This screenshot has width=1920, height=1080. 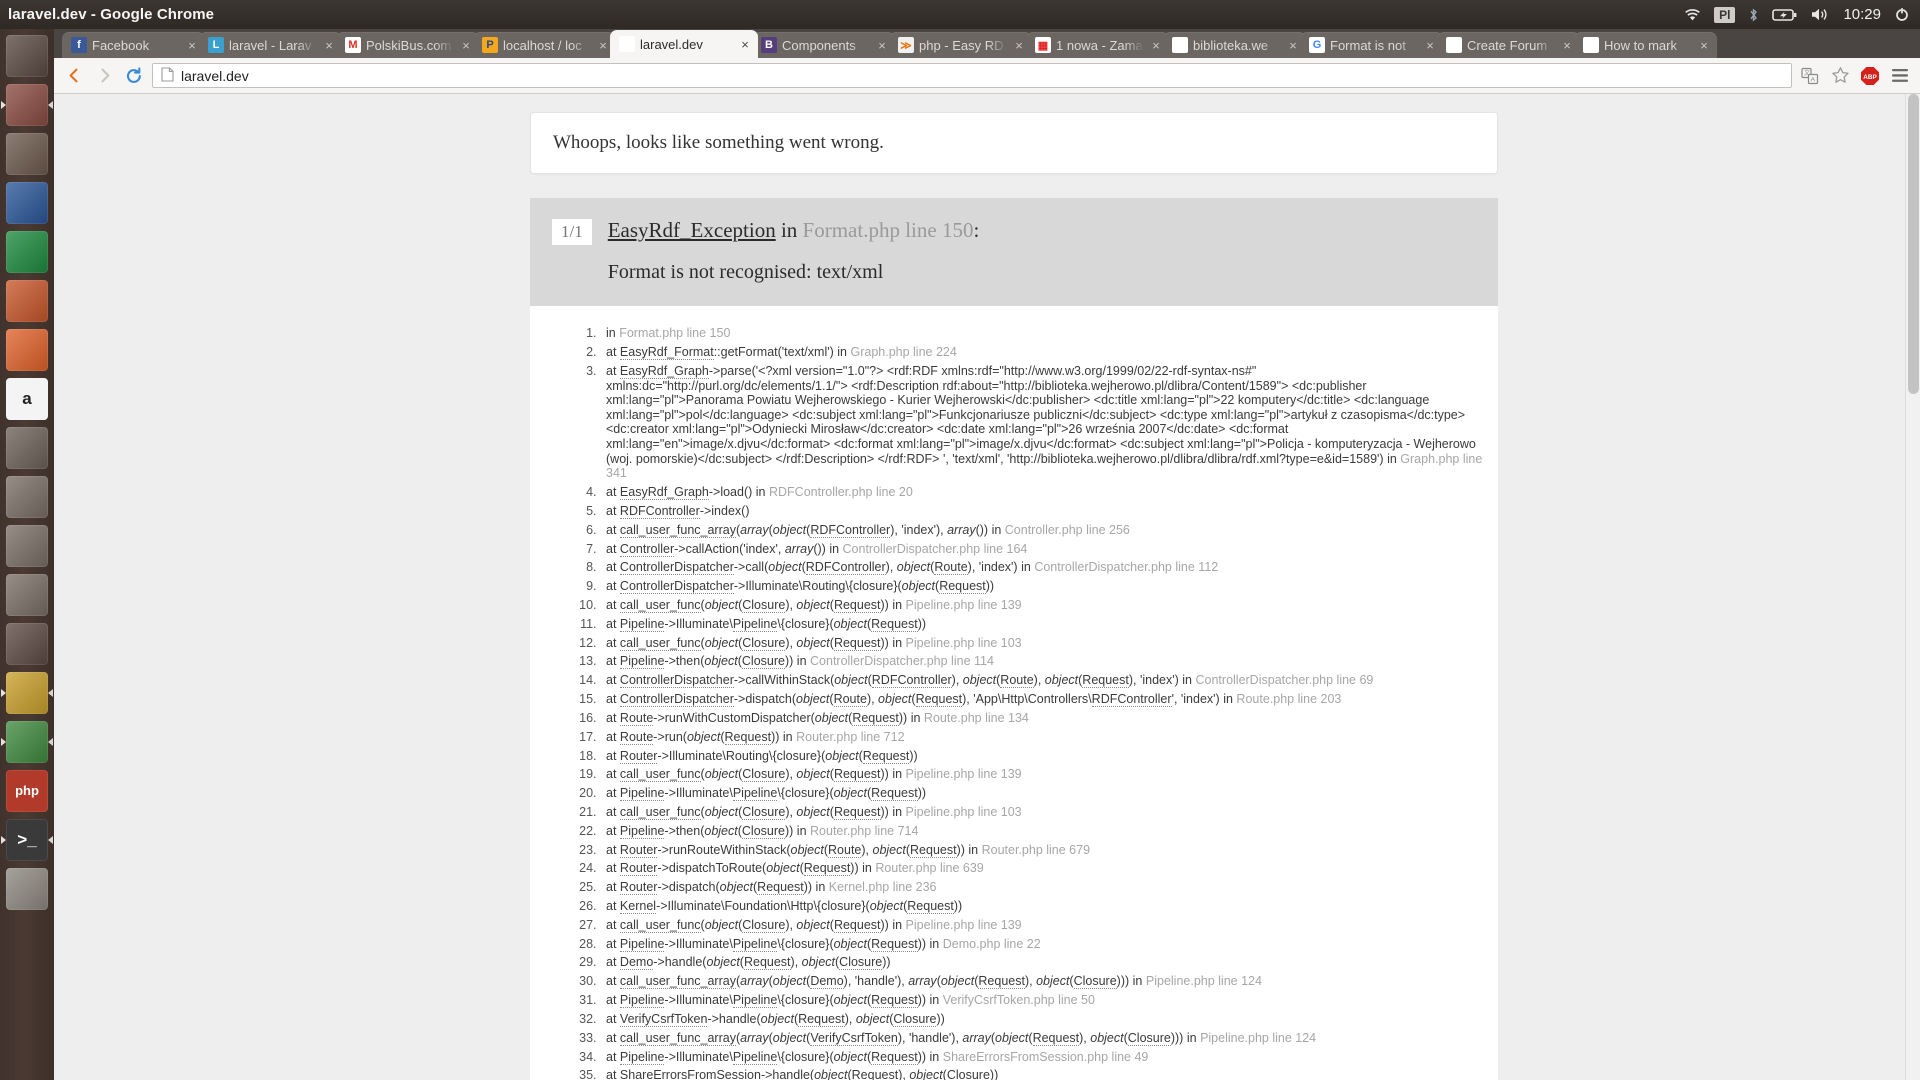 What do you see at coordinates (888, 230) in the screenshot?
I see `exception-file-ref: Format.php line 150` at bounding box center [888, 230].